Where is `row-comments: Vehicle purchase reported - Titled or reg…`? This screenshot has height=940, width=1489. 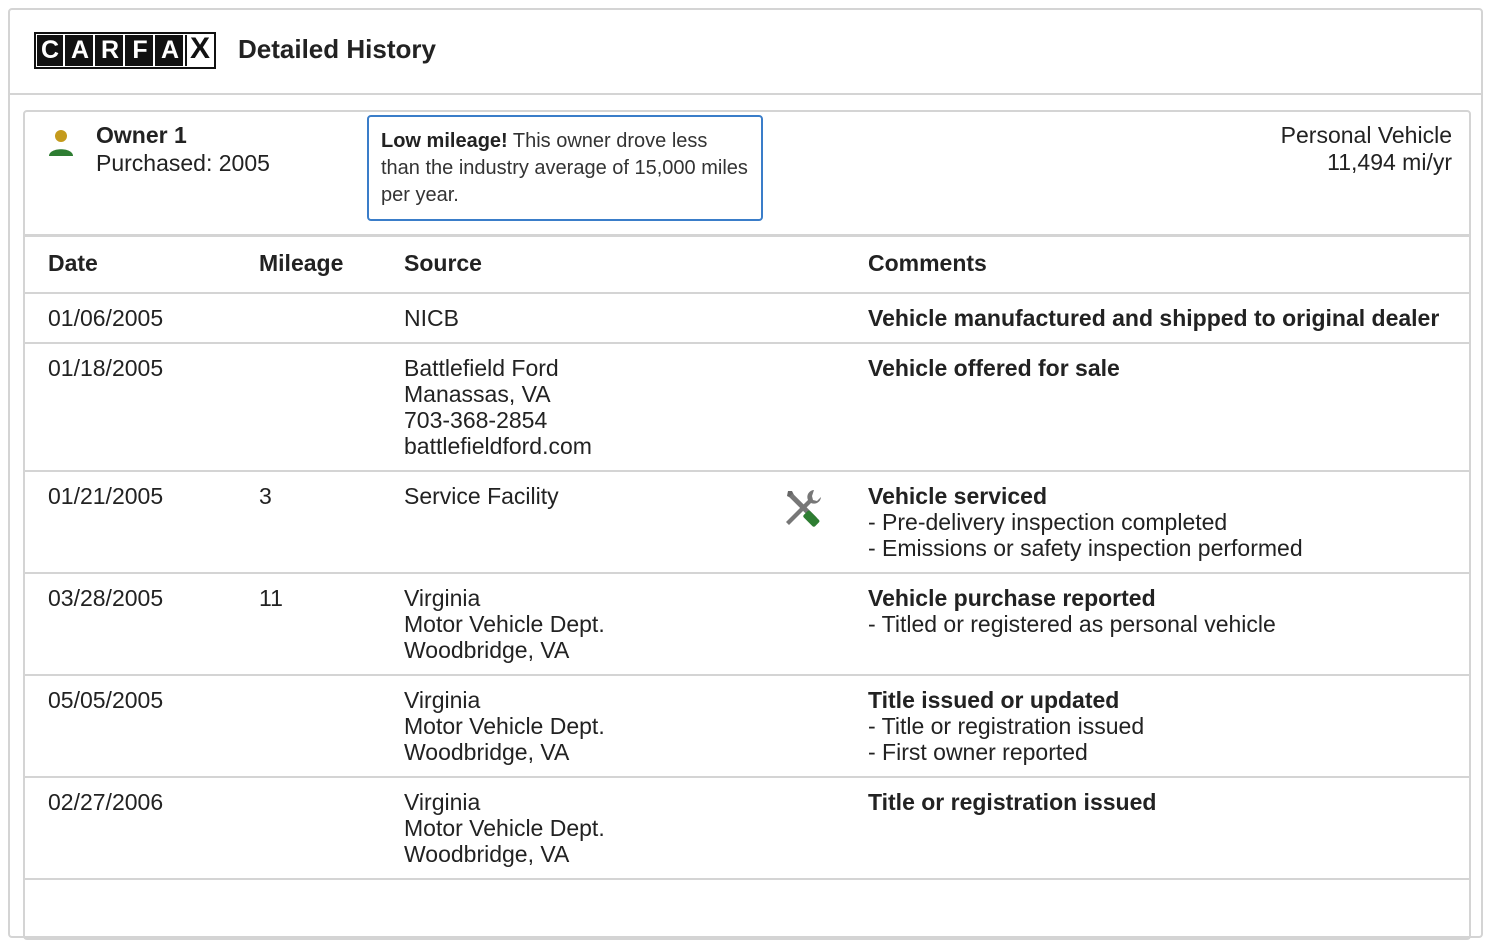 row-comments: Vehicle purchase reported - Titled or reg… is located at coordinates (1168, 624).